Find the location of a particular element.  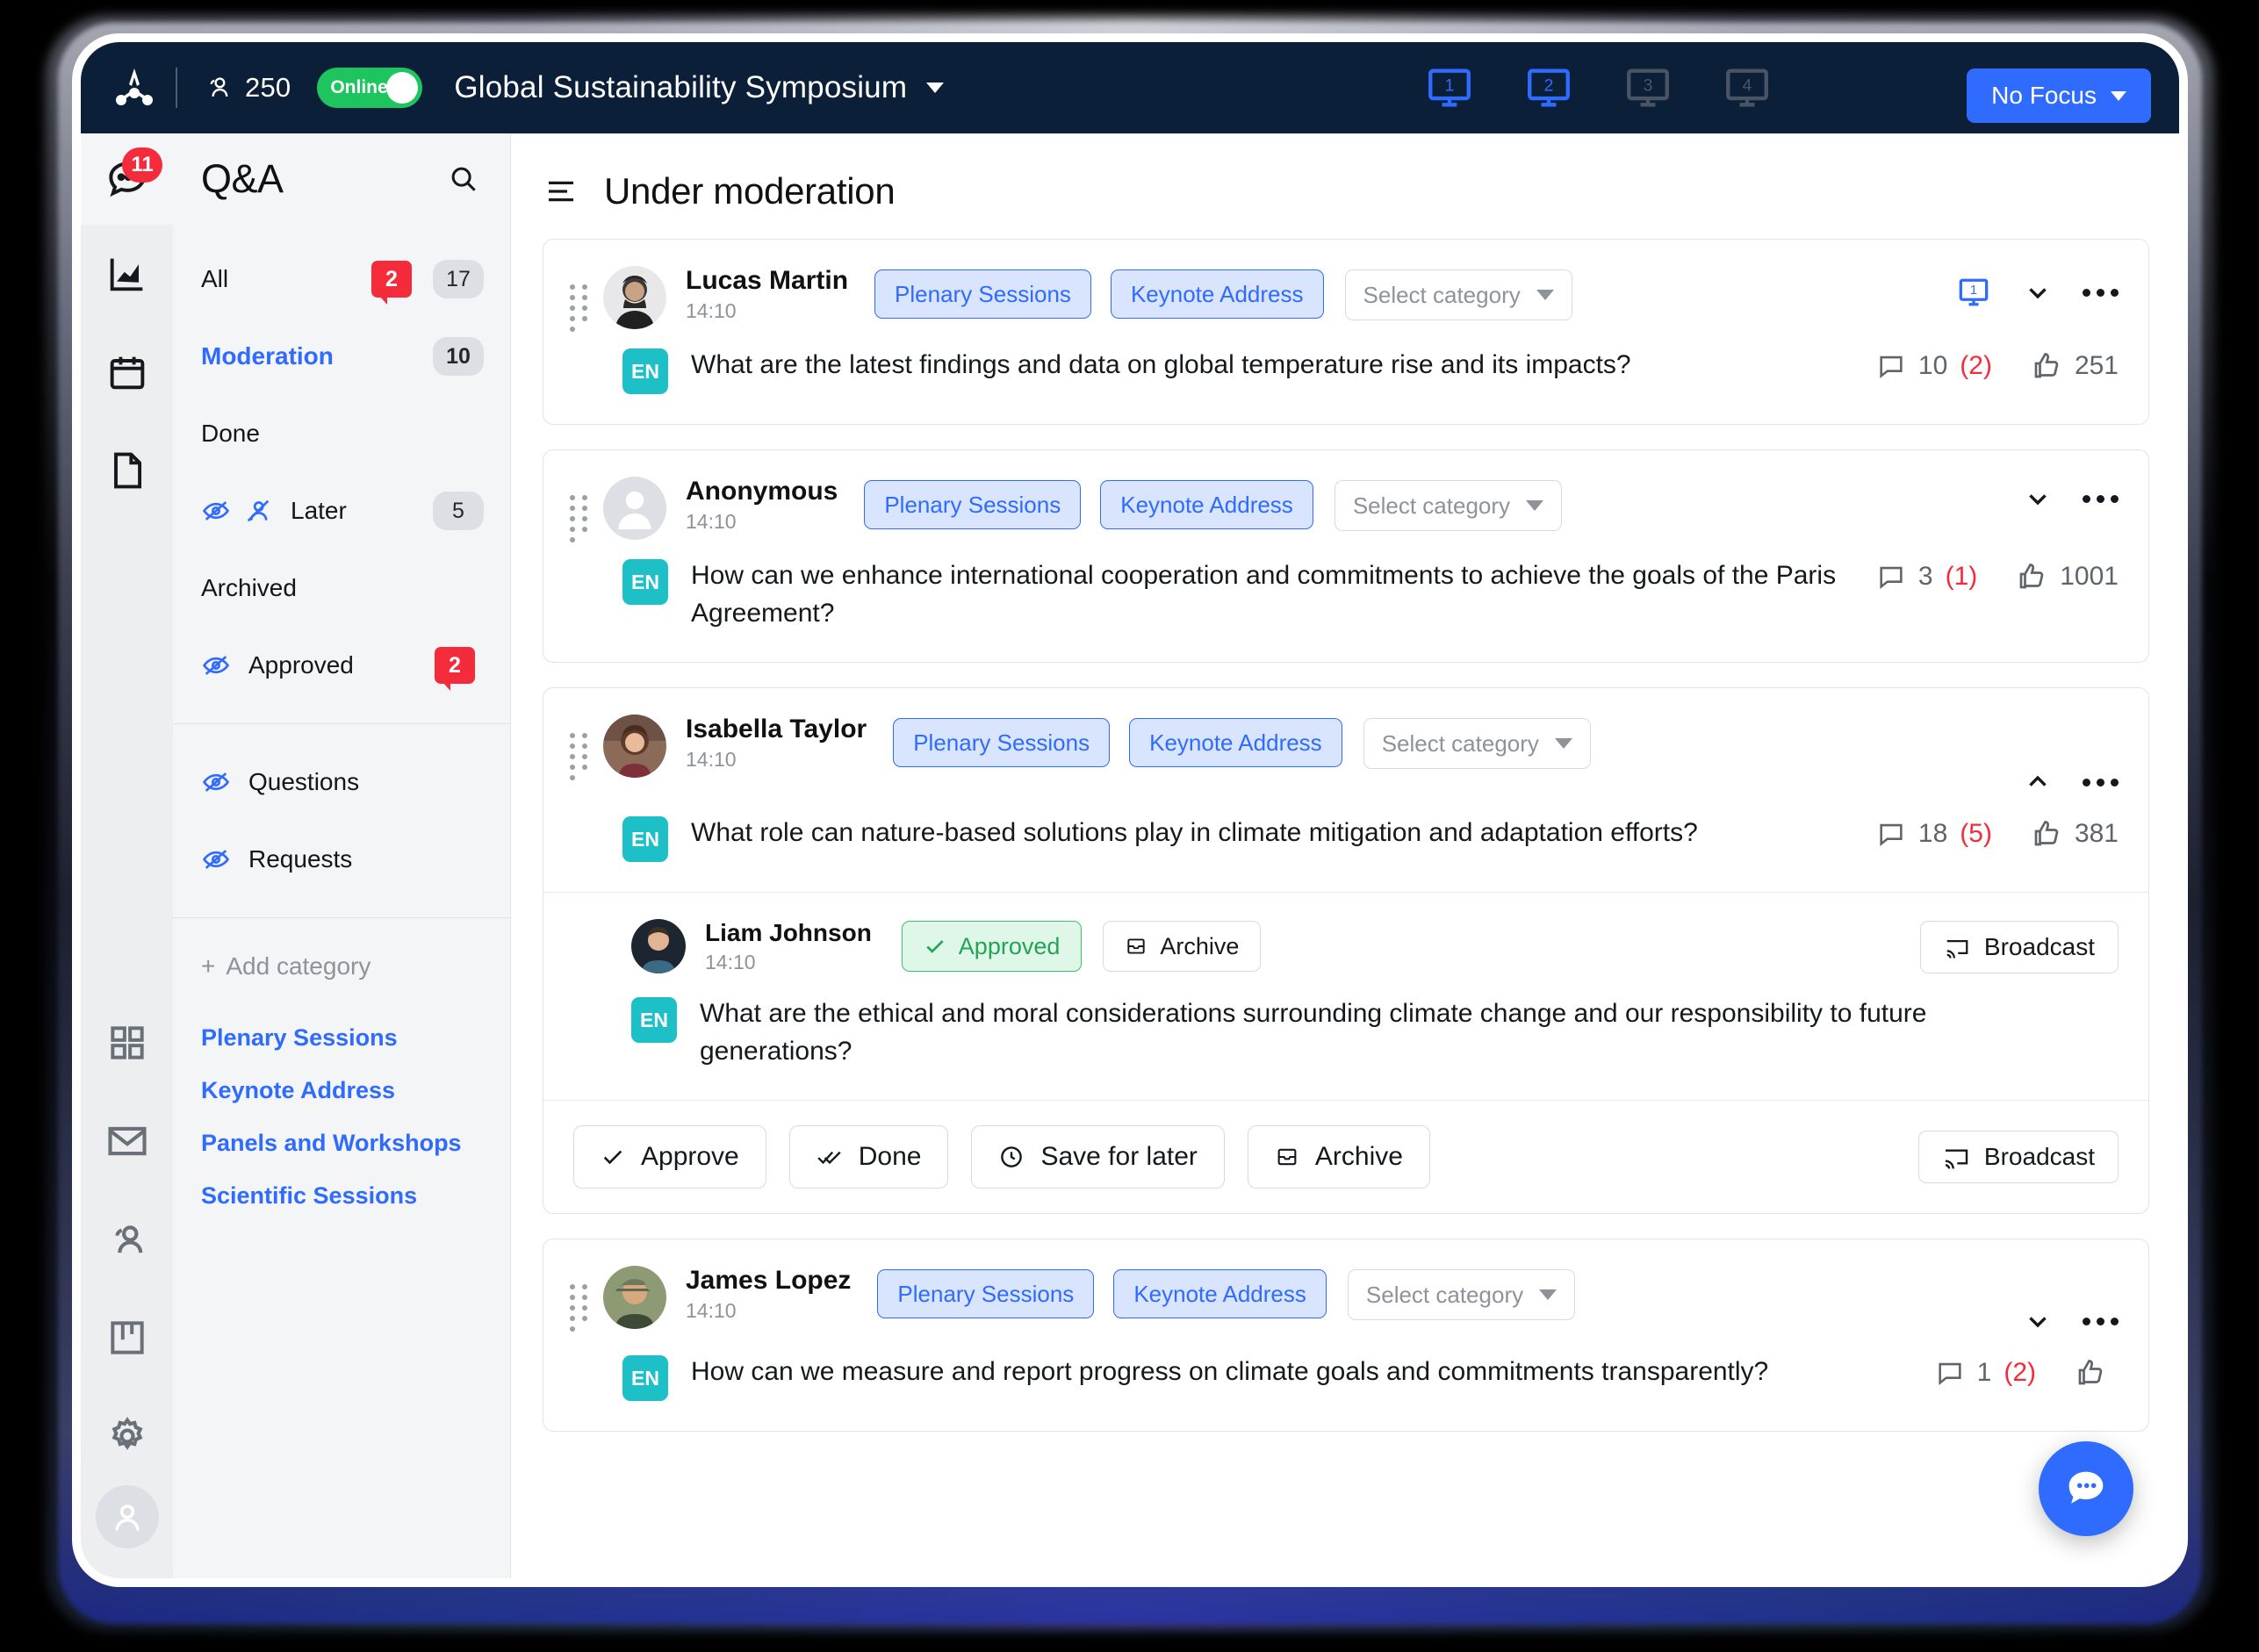

add-category-button: + Add category is located at coordinates (341, 966).